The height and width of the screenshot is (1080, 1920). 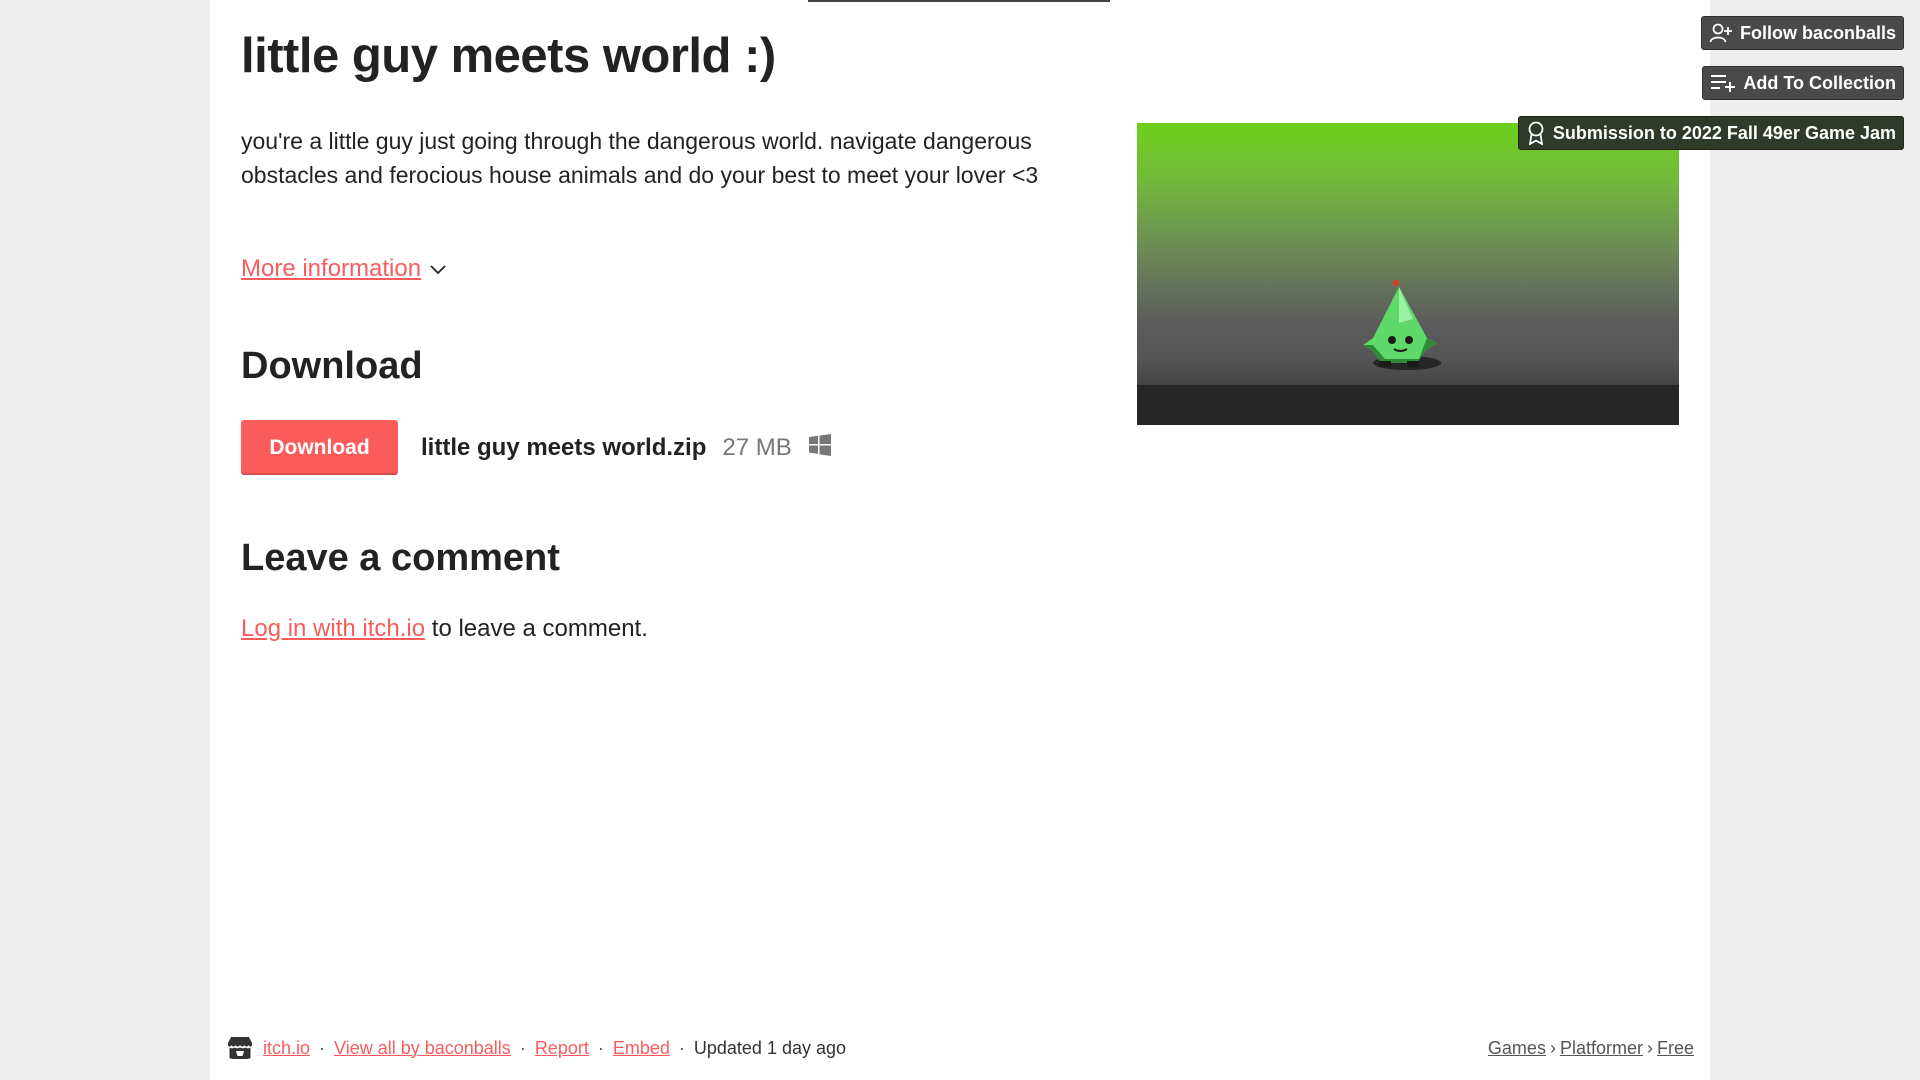 What do you see at coordinates (240, 1048) in the screenshot?
I see `itchio-logo-icon` at bounding box center [240, 1048].